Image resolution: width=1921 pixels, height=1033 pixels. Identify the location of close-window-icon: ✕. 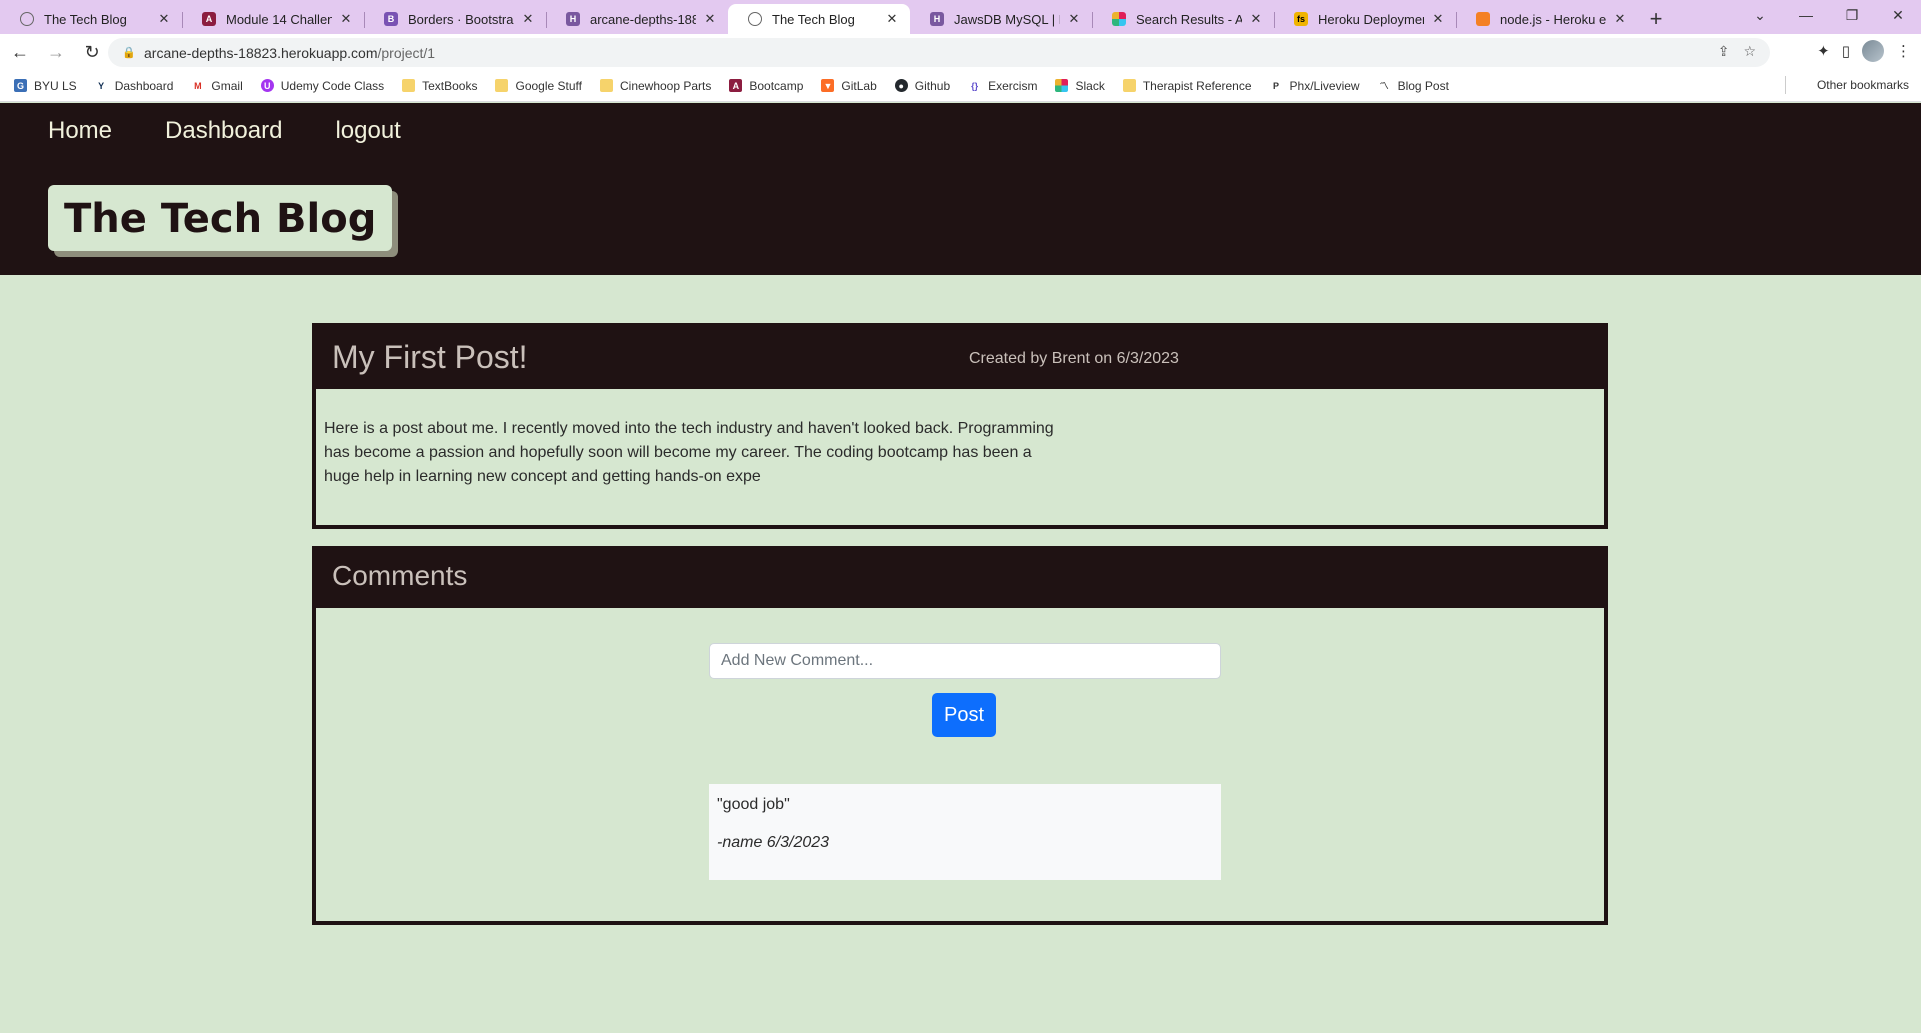
(1898, 15).